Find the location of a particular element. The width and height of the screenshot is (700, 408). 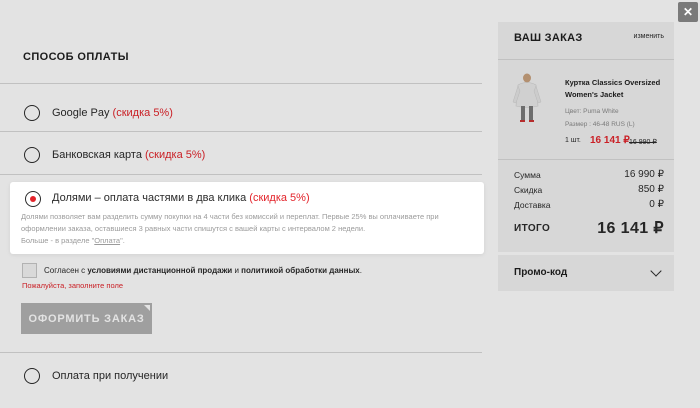

product-color: Цвет: Puma White is located at coordinates (592, 111).